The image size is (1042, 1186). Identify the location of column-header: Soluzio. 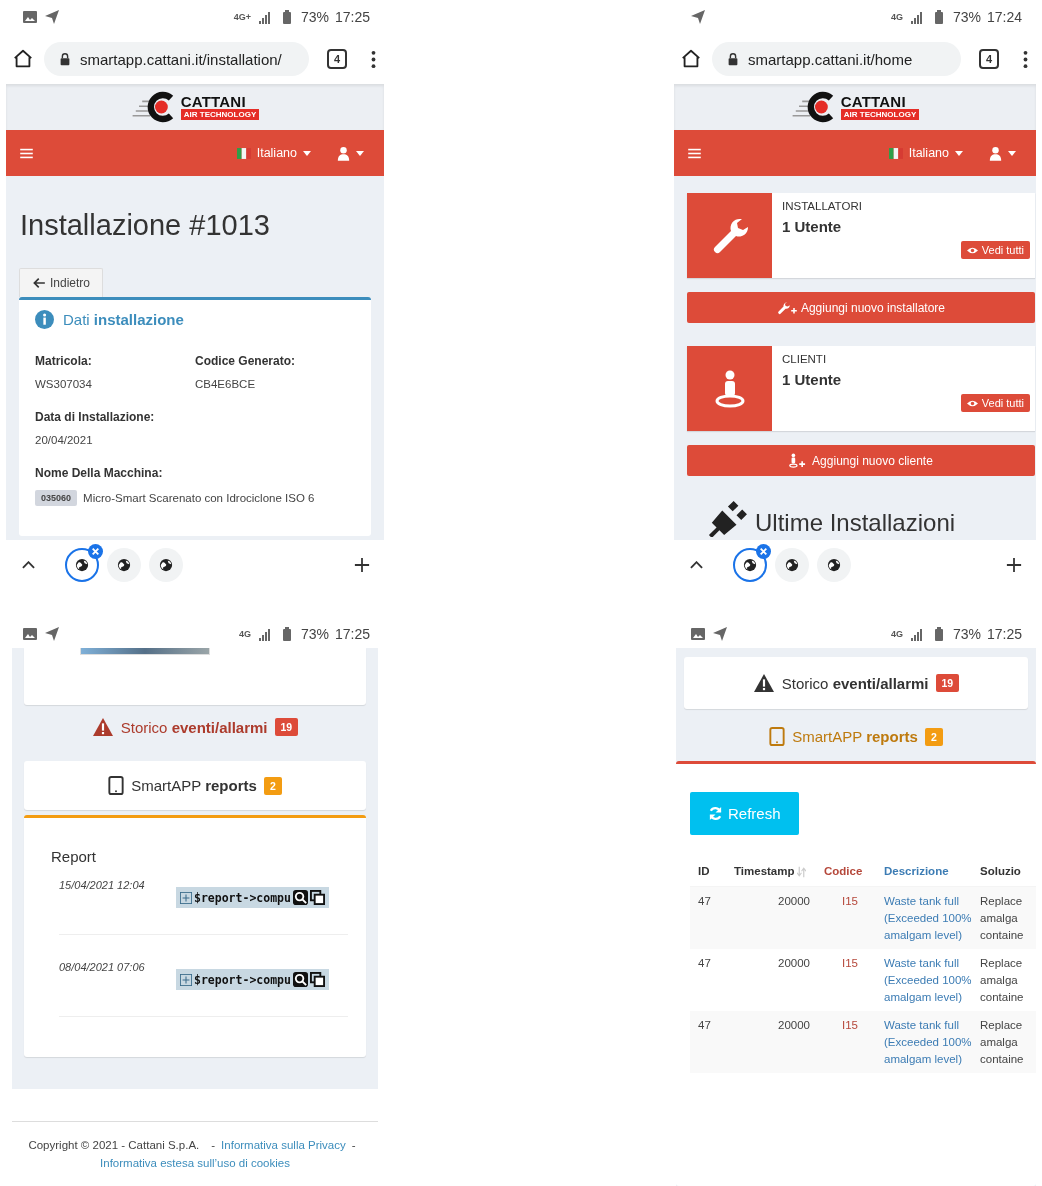
(1006, 872).